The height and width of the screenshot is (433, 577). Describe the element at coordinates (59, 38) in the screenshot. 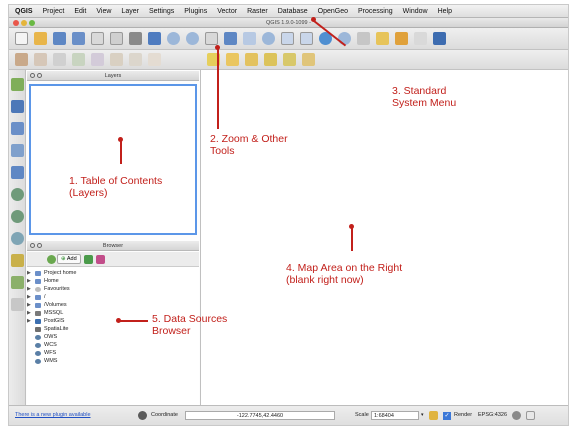

I see `save-project-icon` at that location.